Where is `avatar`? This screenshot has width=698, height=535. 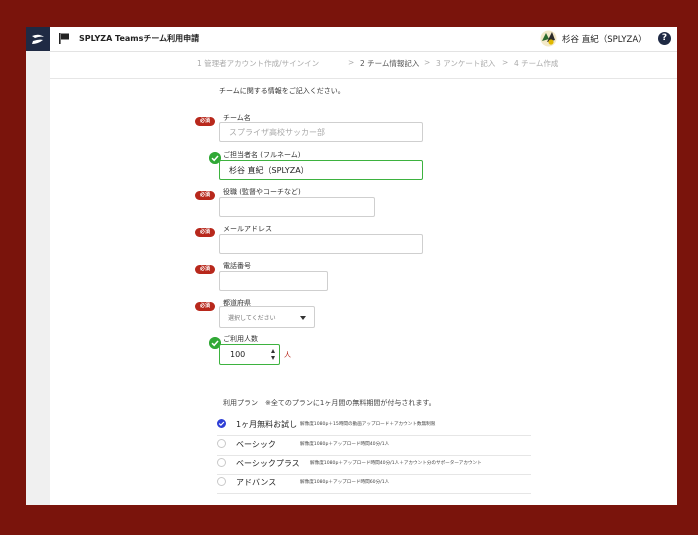 avatar is located at coordinates (548, 38).